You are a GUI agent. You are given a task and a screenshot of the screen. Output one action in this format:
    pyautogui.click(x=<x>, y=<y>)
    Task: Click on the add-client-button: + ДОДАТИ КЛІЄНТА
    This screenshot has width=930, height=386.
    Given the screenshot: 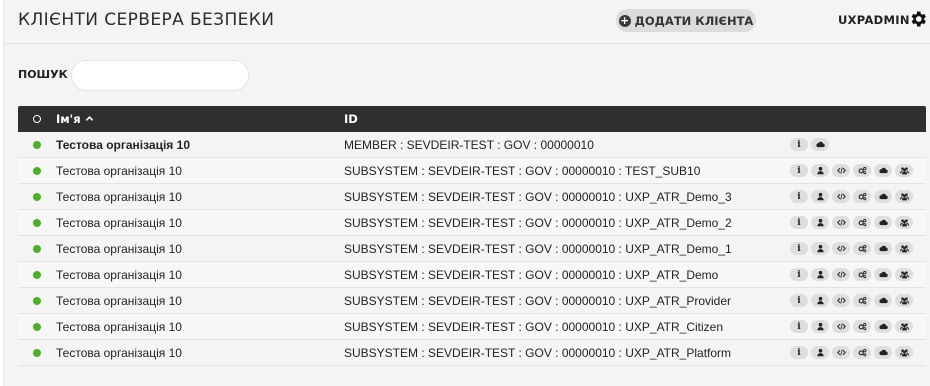 What is the action you would take?
    pyautogui.click(x=686, y=20)
    